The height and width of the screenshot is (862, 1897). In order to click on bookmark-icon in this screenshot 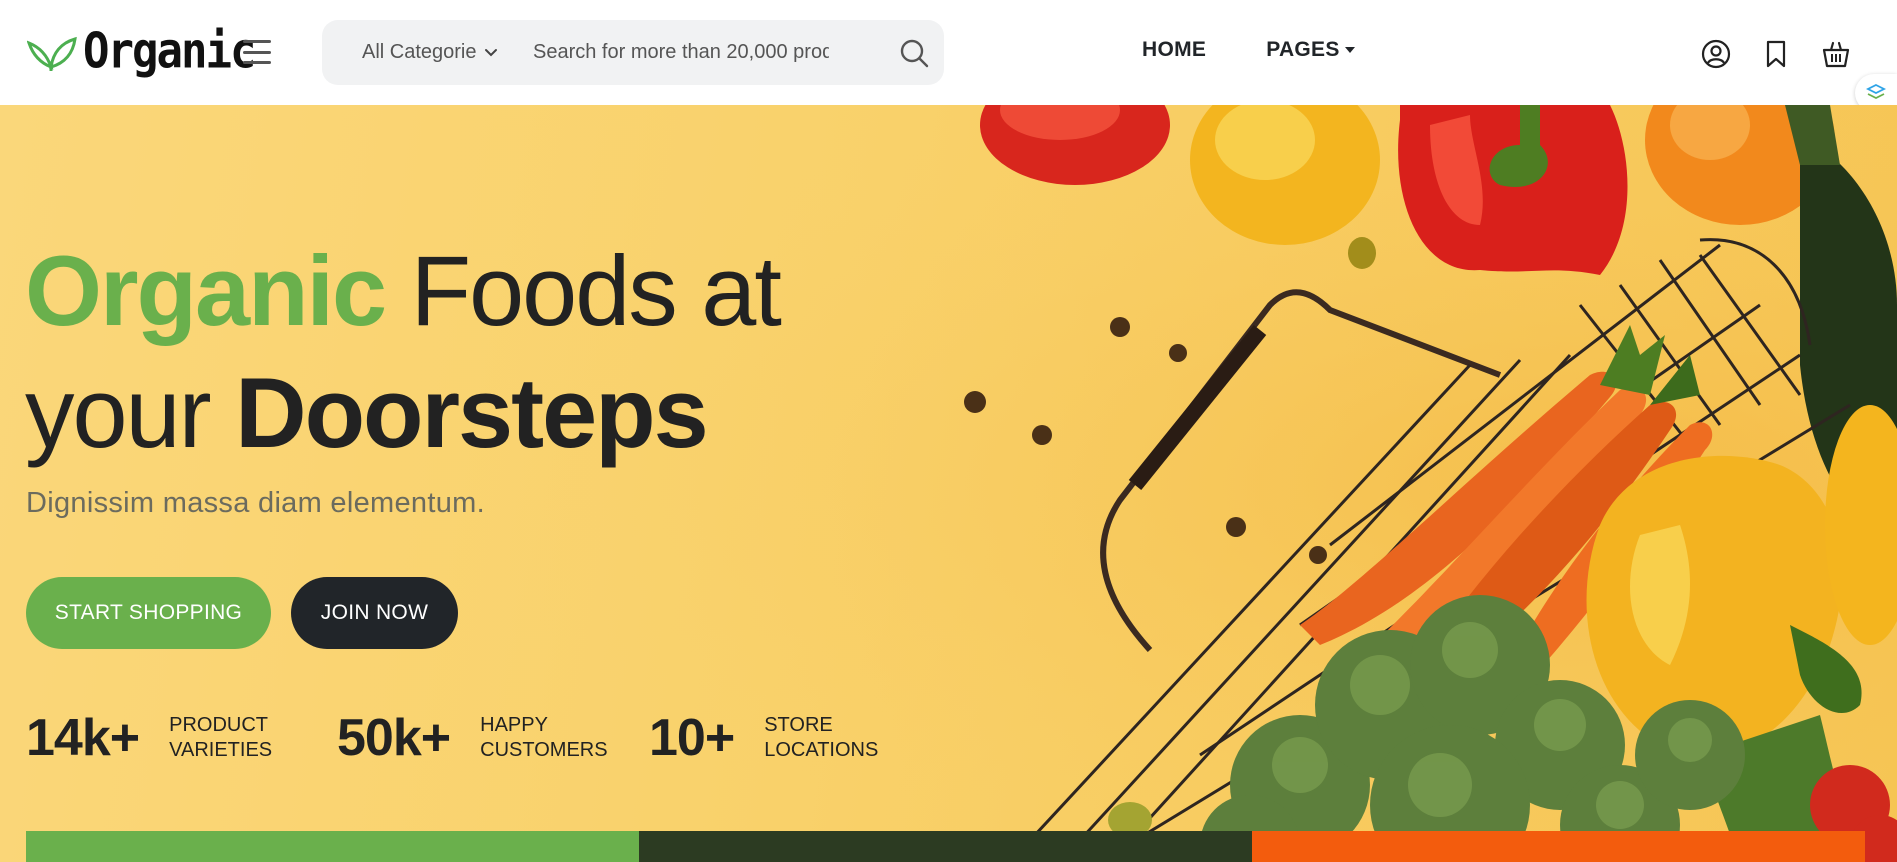, I will do `click(1776, 54)`.